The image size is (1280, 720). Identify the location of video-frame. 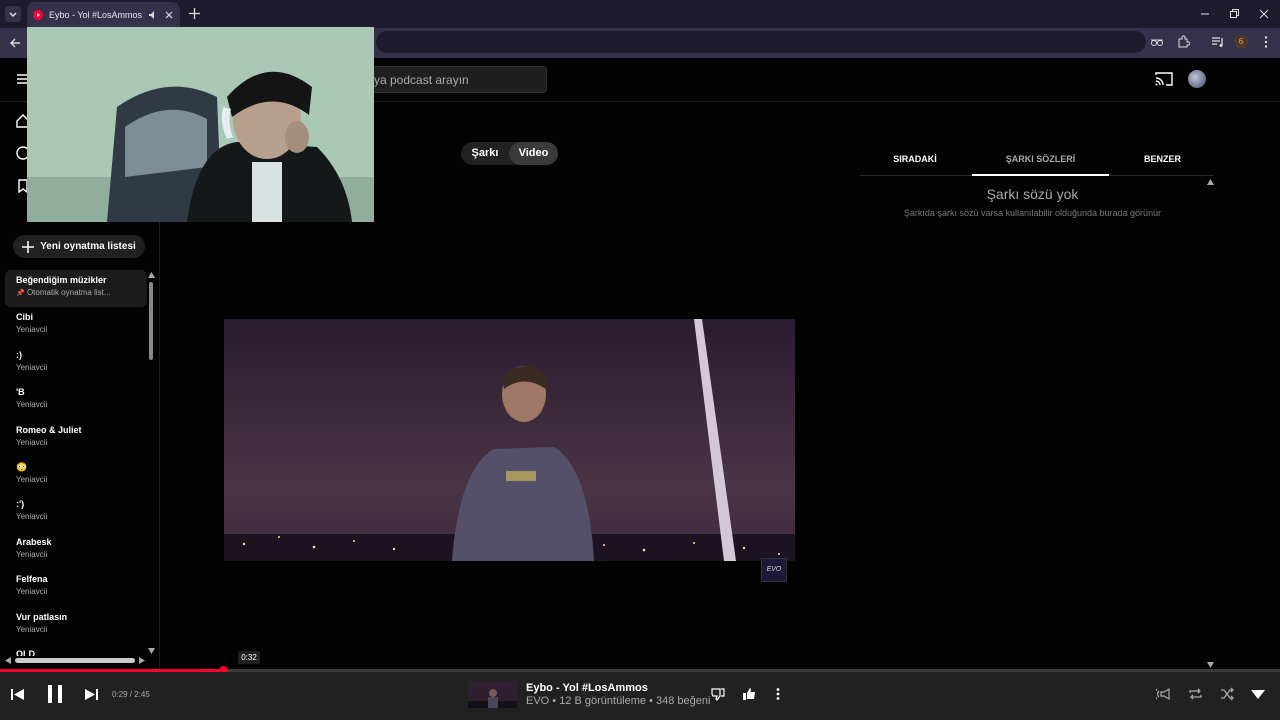
(509, 440).